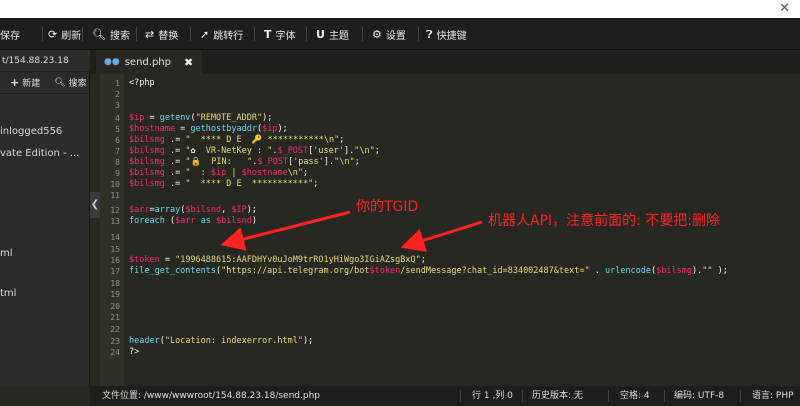 Image resolution: width=800 pixels, height=406 pixels. I want to click on line-number: 6, so click(117, 140).